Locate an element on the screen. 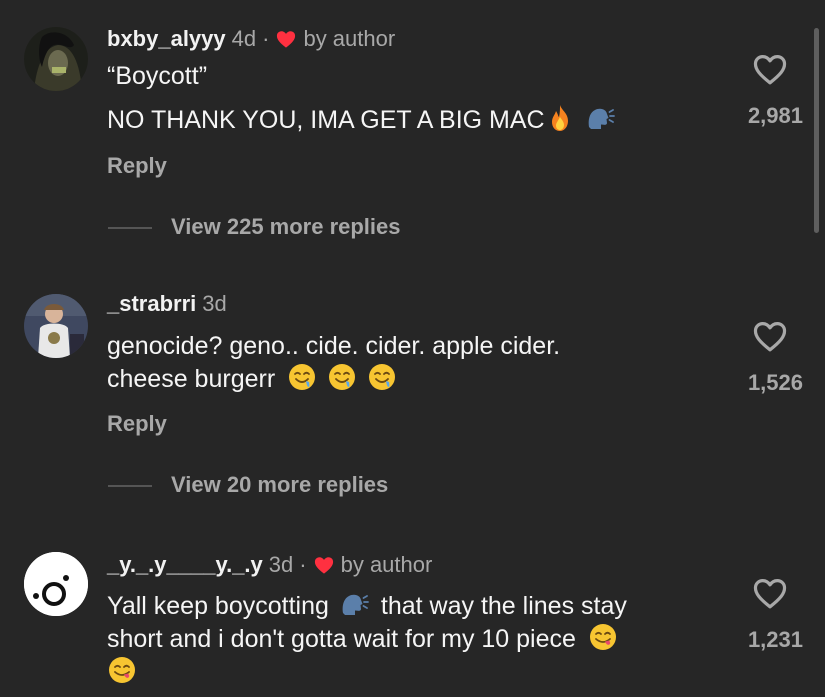  comment-line-row: cheese burgerr is located at coordinates (333, 378).